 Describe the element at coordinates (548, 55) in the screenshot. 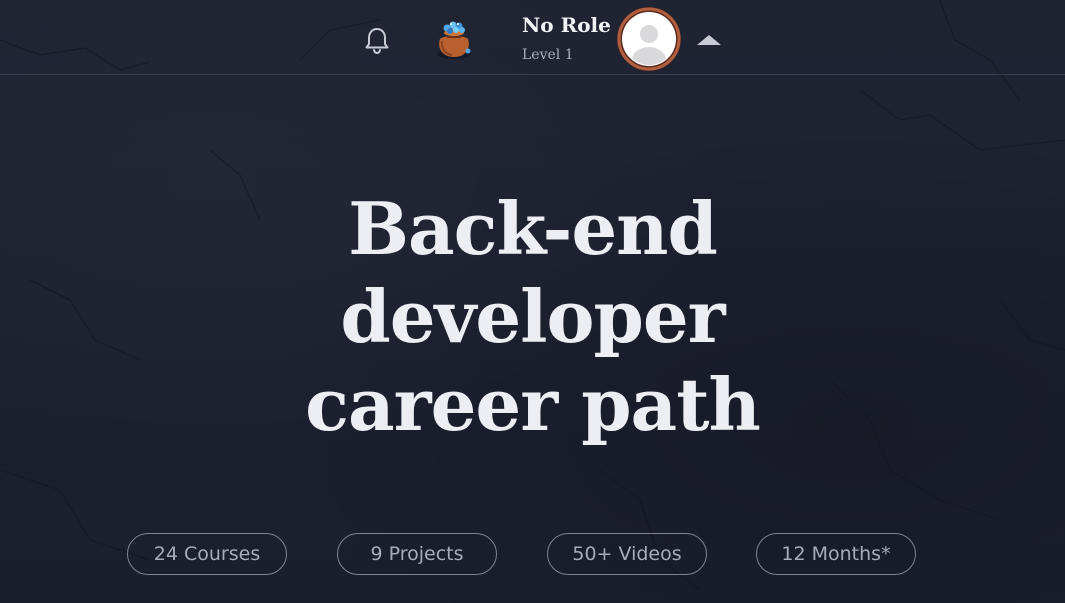

I see `user-level: Level 1` at that location.